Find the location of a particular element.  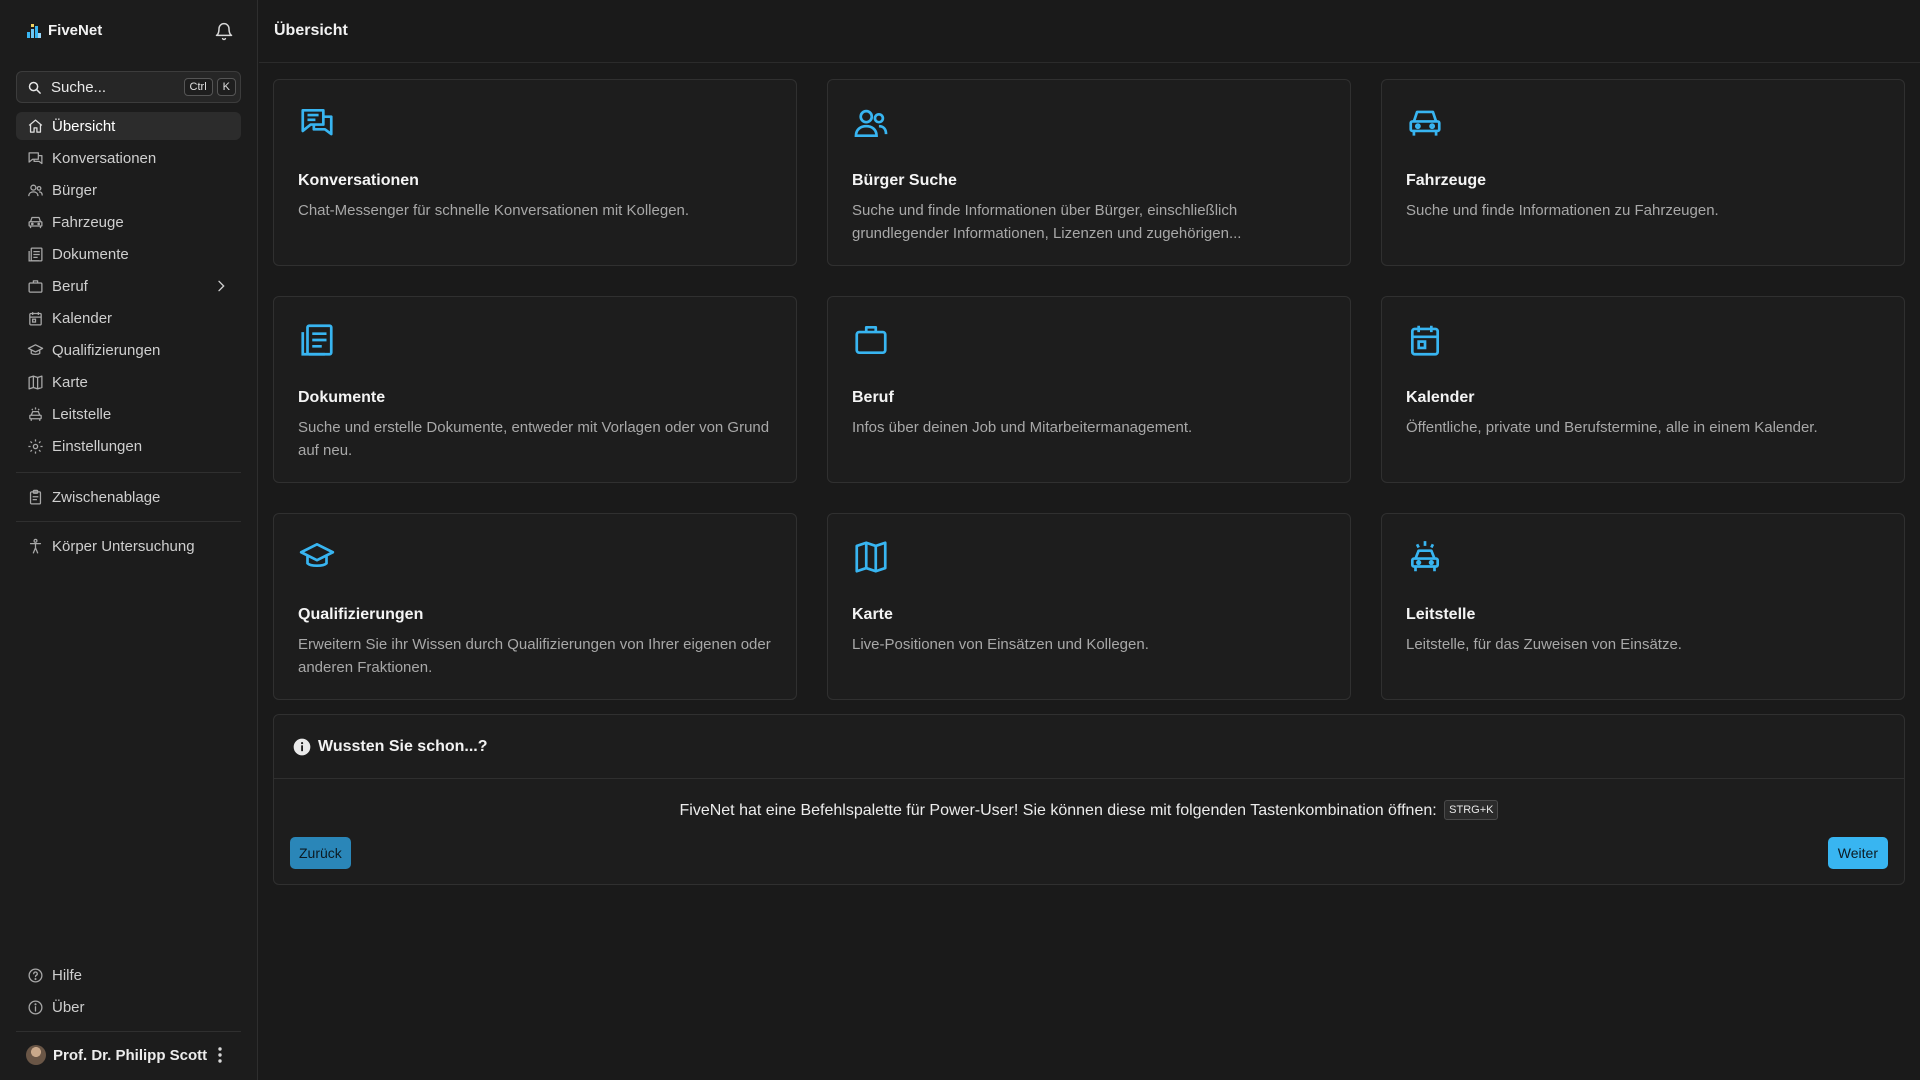

sidebar-item-konversationen: Konversationen is located at coordinates (128, 158).